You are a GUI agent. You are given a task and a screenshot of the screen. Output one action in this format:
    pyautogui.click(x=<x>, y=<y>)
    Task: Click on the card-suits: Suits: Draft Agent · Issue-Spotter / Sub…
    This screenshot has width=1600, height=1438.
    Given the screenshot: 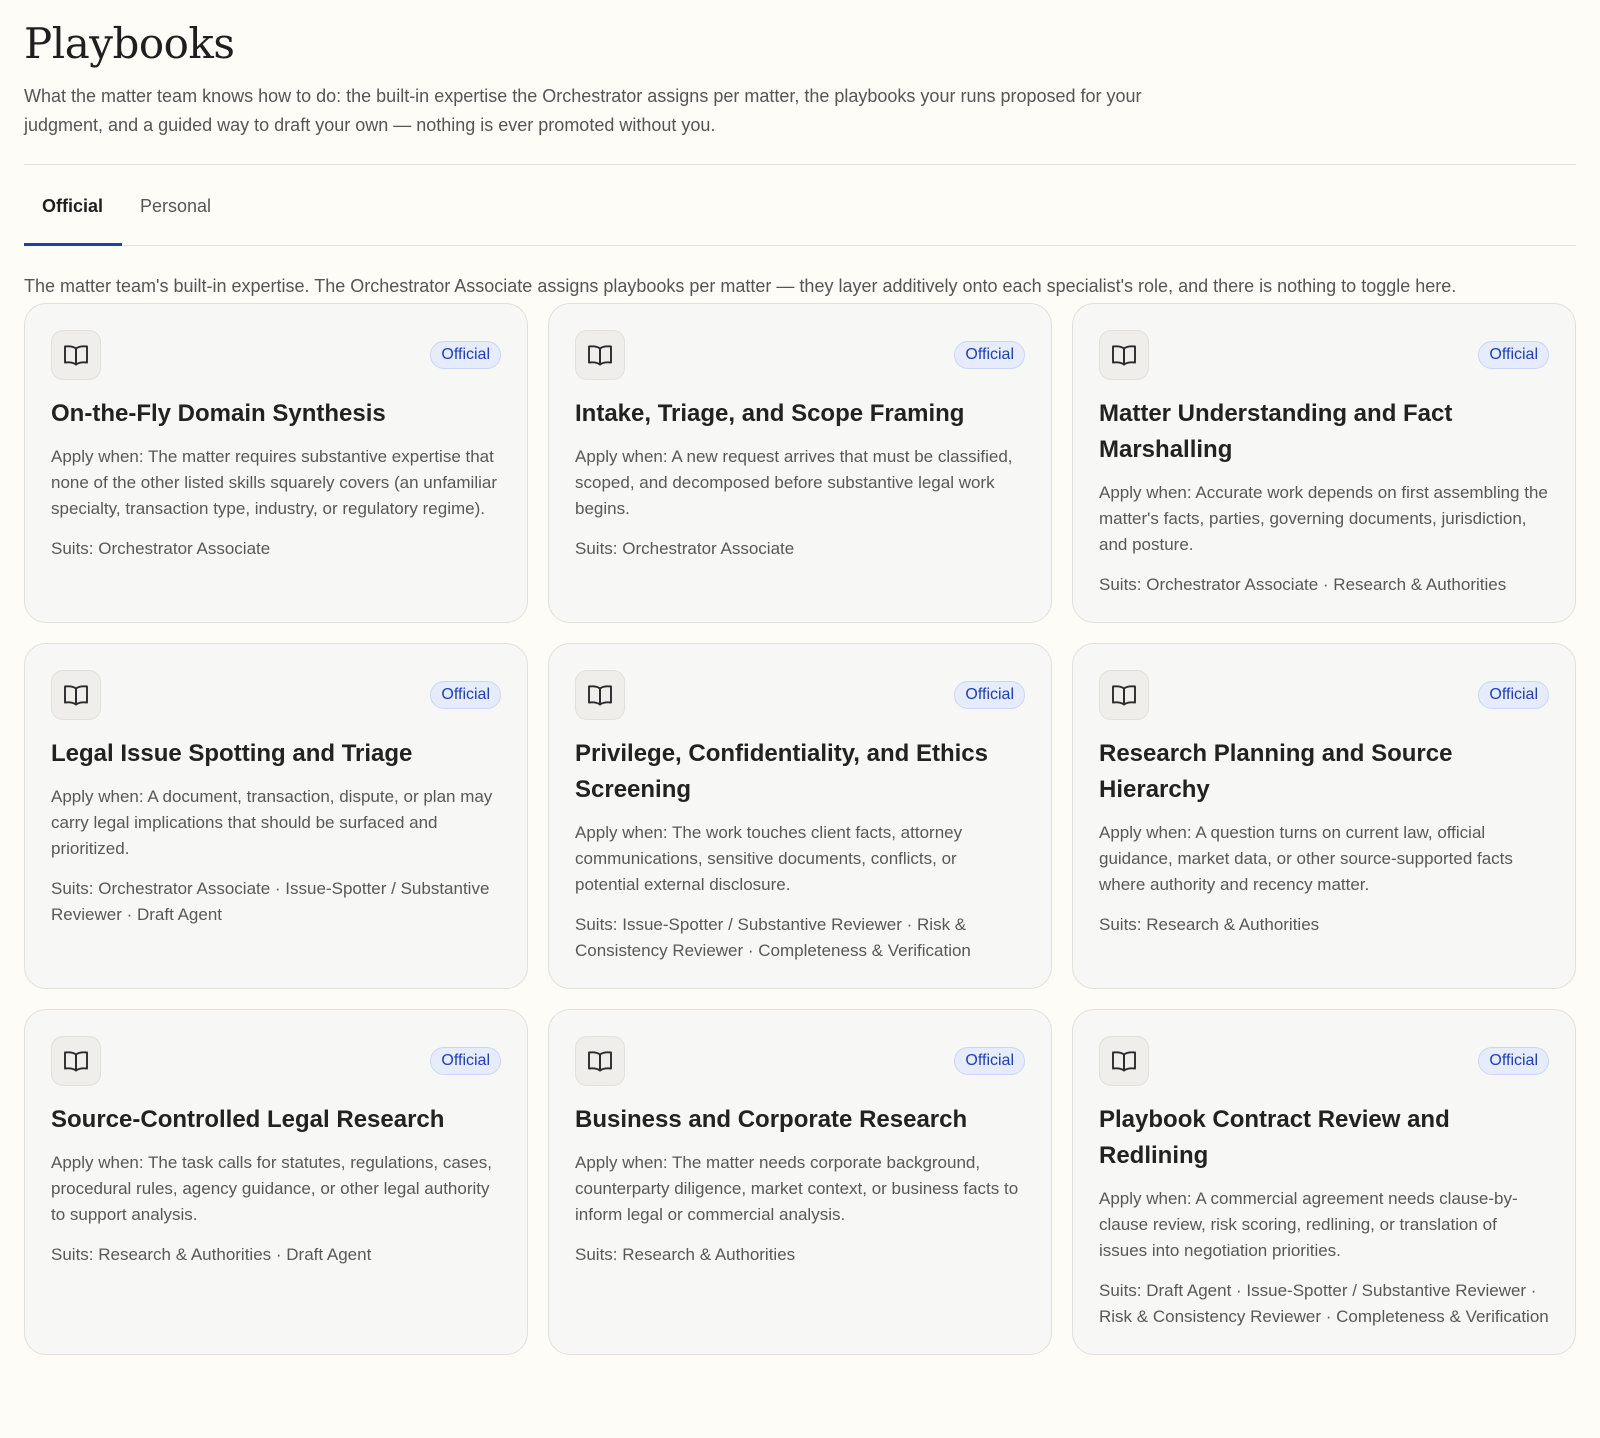 What is the action you would take?
    pyautogui.click(x=1324, y=1303)
    